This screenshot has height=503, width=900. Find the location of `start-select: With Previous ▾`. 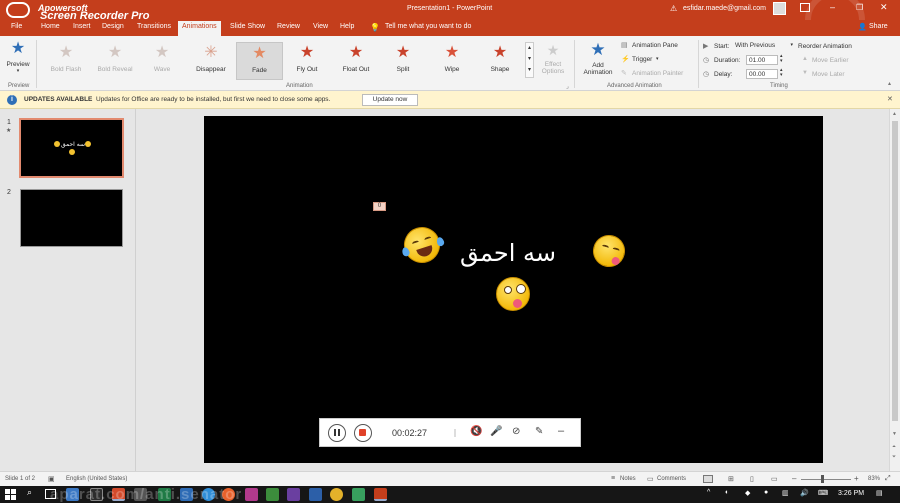

start-select: With Previous ▾ is located at coordinates (763, 46).